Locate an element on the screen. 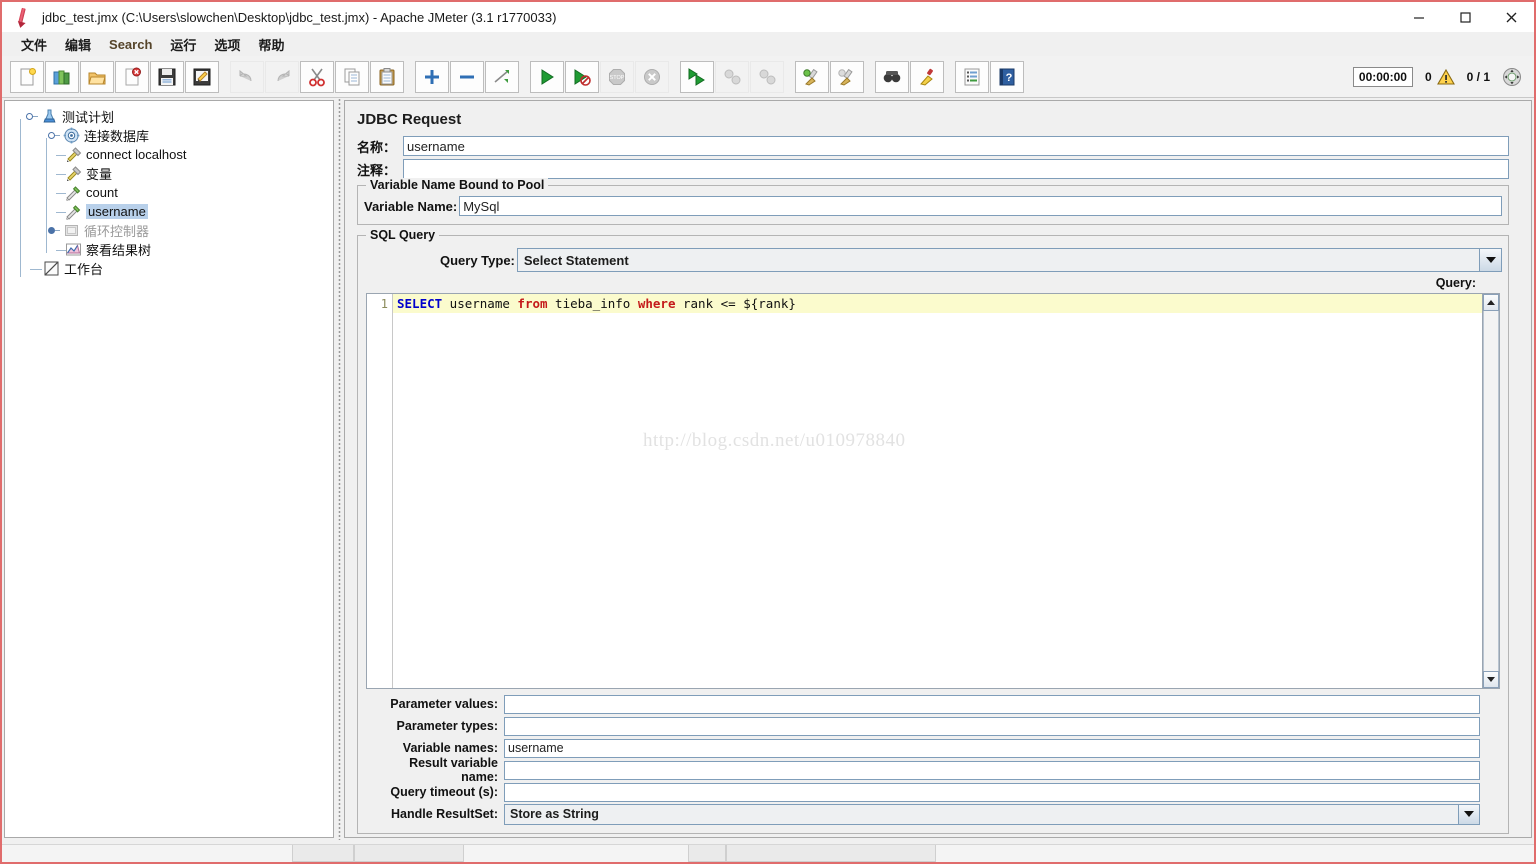 The height and width of the screenshot is (864, 1536). comment-row: 注释： is located at coordinates (938, 169).